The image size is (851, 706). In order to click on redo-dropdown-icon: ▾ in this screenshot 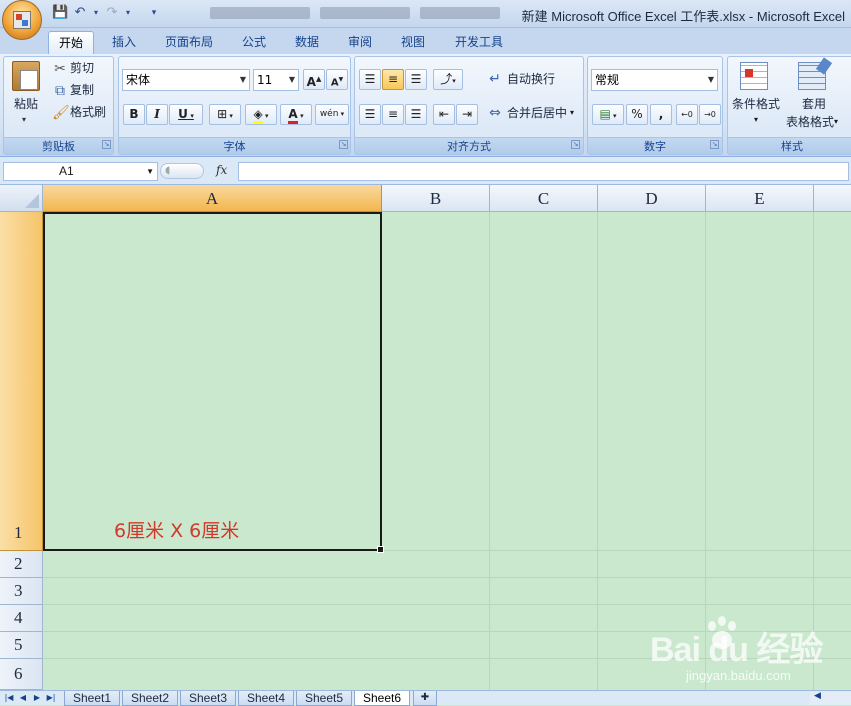, I will do `click(128, 13)`.